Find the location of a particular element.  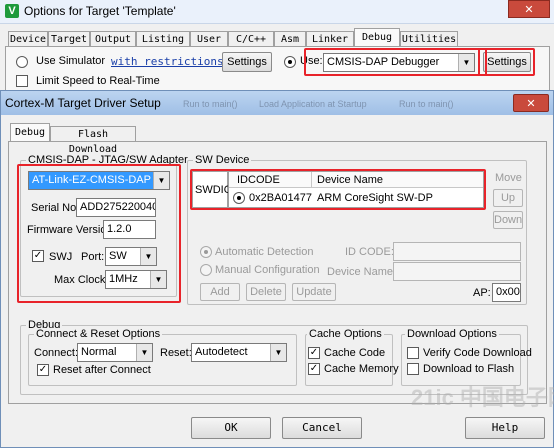

device-name-field is located at coordinates (457, 271).